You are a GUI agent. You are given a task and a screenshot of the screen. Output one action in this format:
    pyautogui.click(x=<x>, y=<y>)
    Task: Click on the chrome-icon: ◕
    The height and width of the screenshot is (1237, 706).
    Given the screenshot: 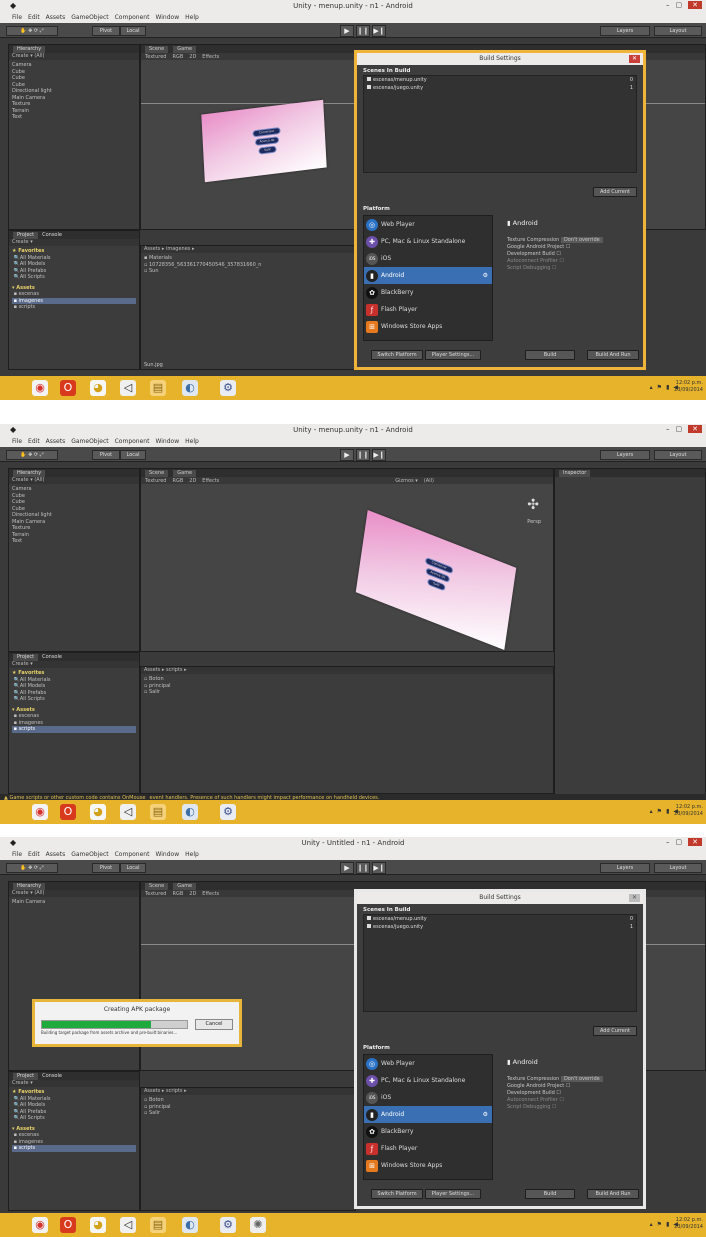 What is the action you would take?
    pyautogui.click(x=98, y=812)
    